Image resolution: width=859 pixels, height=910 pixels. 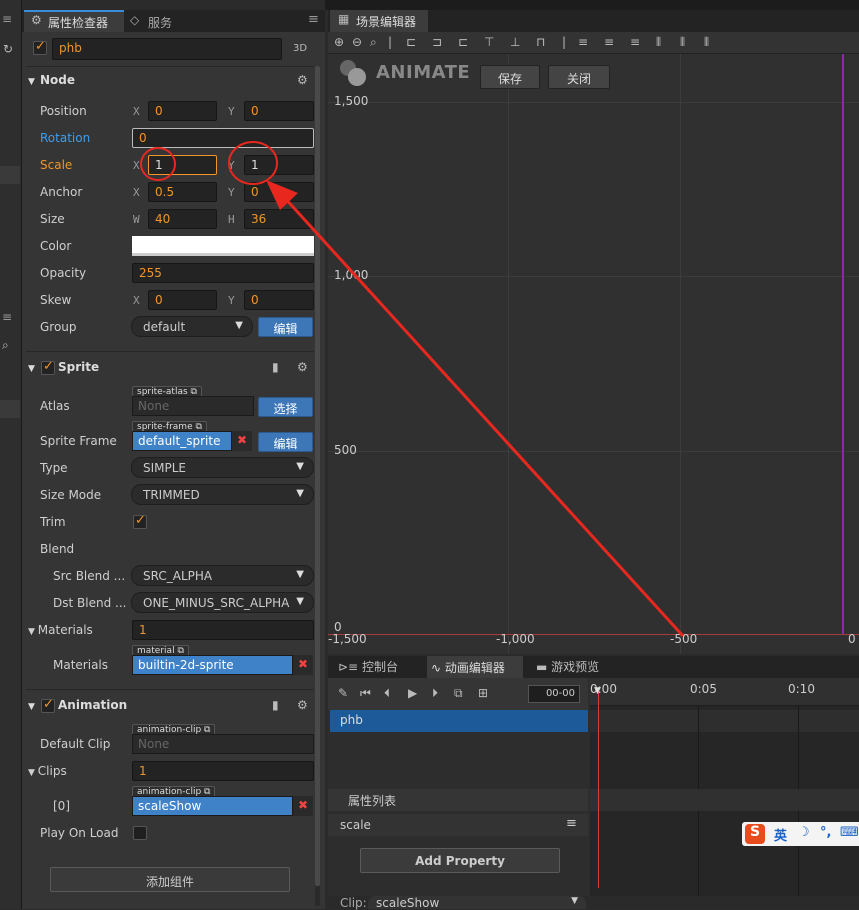 I want to click on ime-language-toggle: 英, so click(x=780, y=834).